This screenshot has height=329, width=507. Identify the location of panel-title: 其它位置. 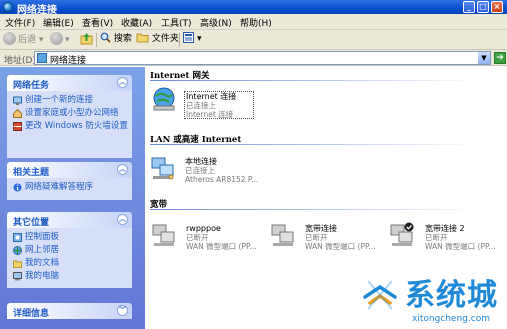
(31, 223).